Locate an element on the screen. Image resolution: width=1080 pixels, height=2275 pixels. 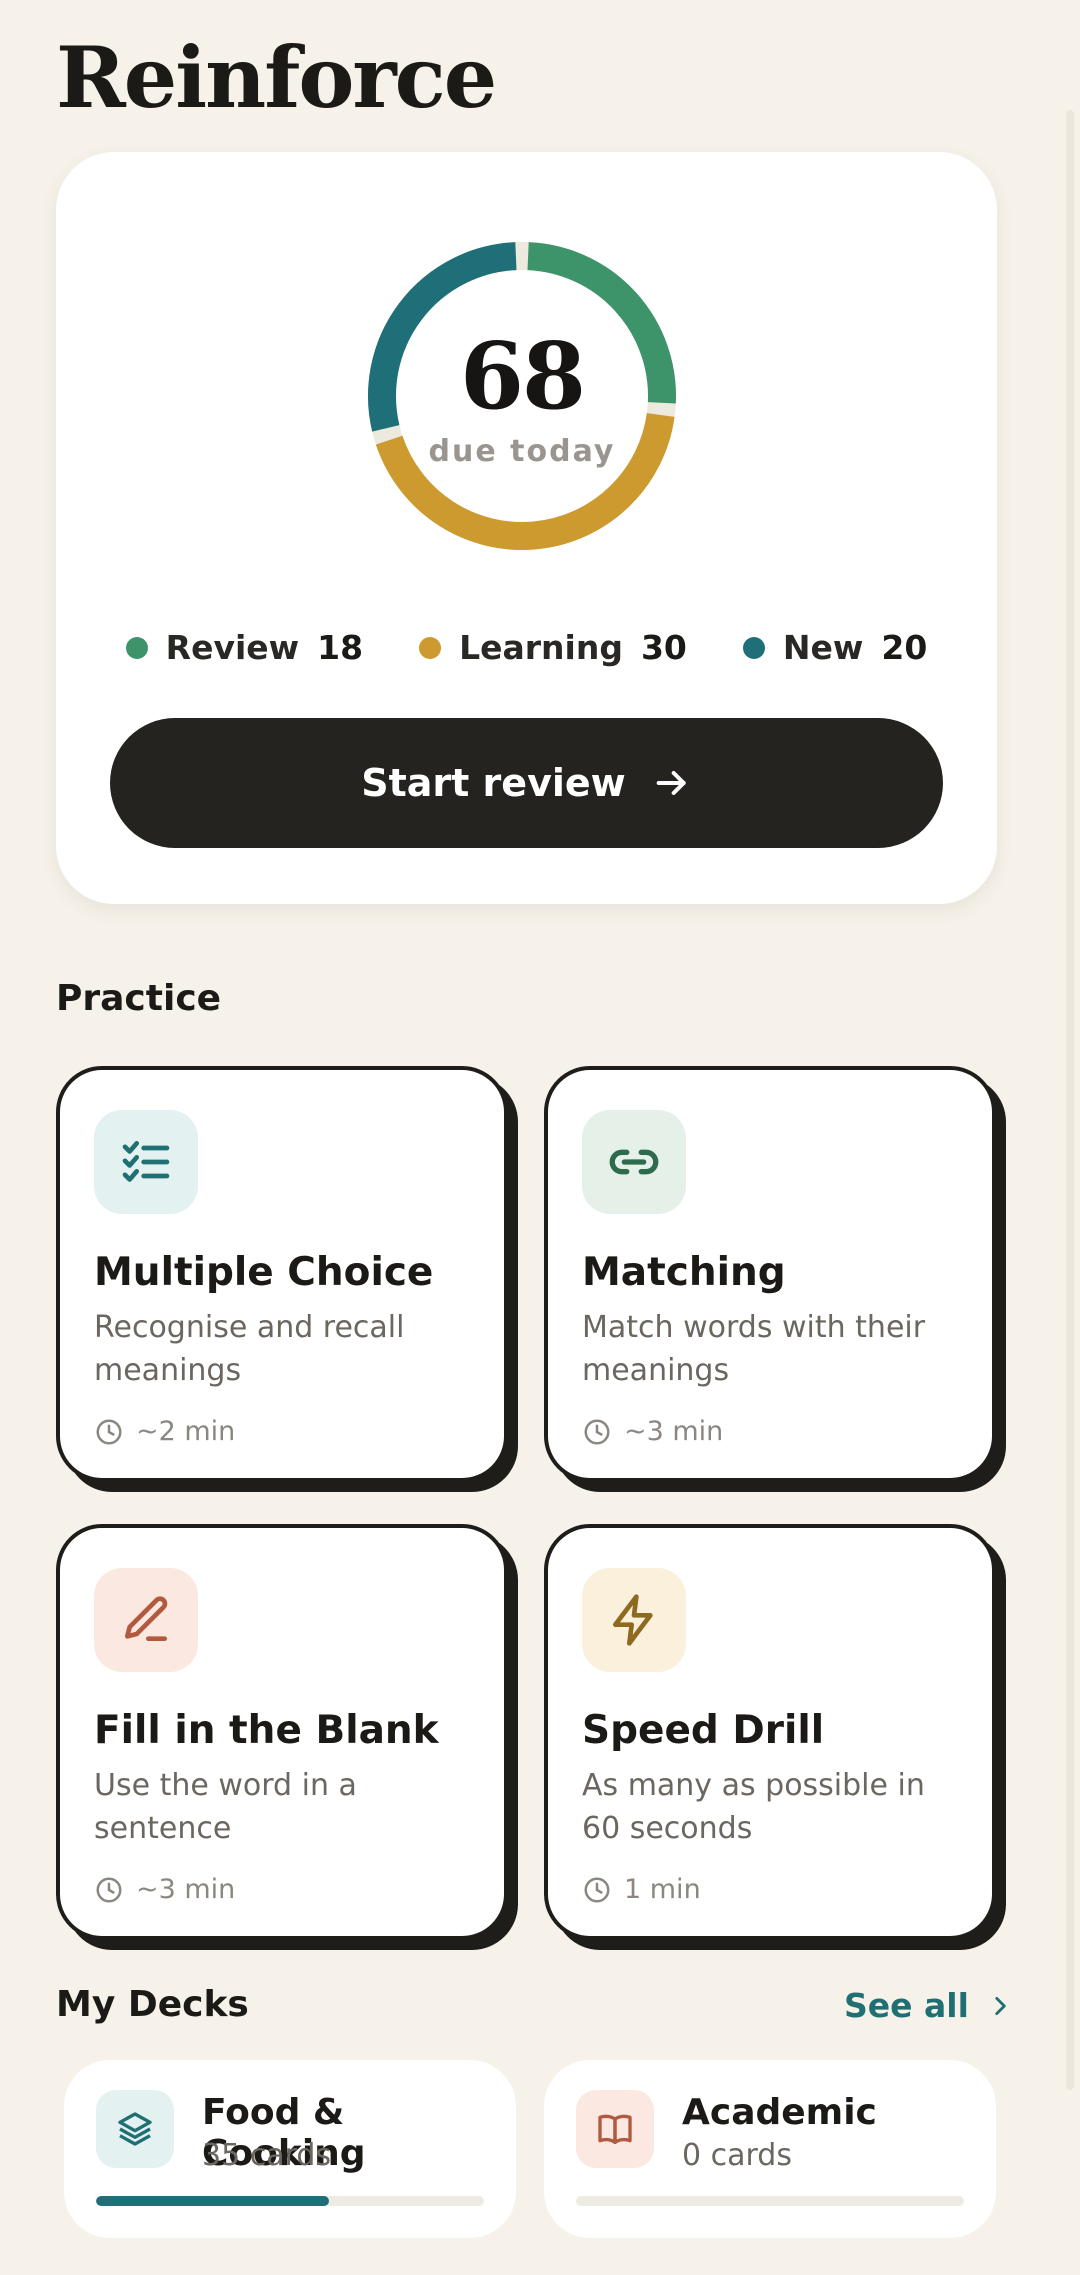
chevron-right-icon is located at coordinates (1000, 2005).